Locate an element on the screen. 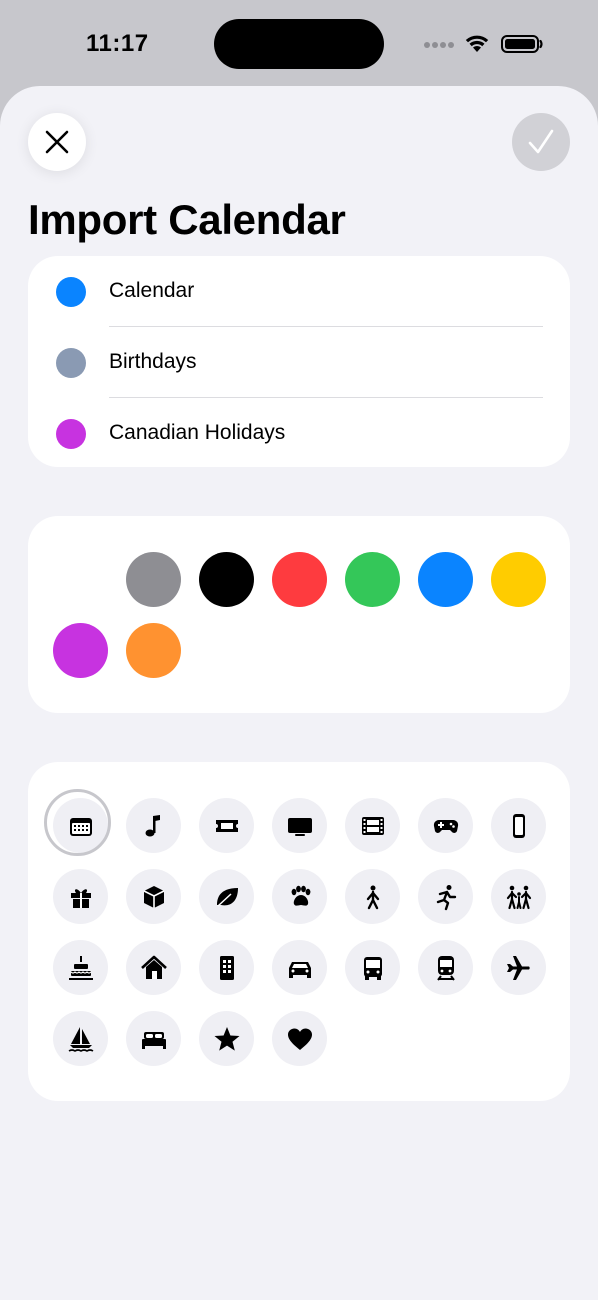  icon-option-house is located at coordinates (153, 967).